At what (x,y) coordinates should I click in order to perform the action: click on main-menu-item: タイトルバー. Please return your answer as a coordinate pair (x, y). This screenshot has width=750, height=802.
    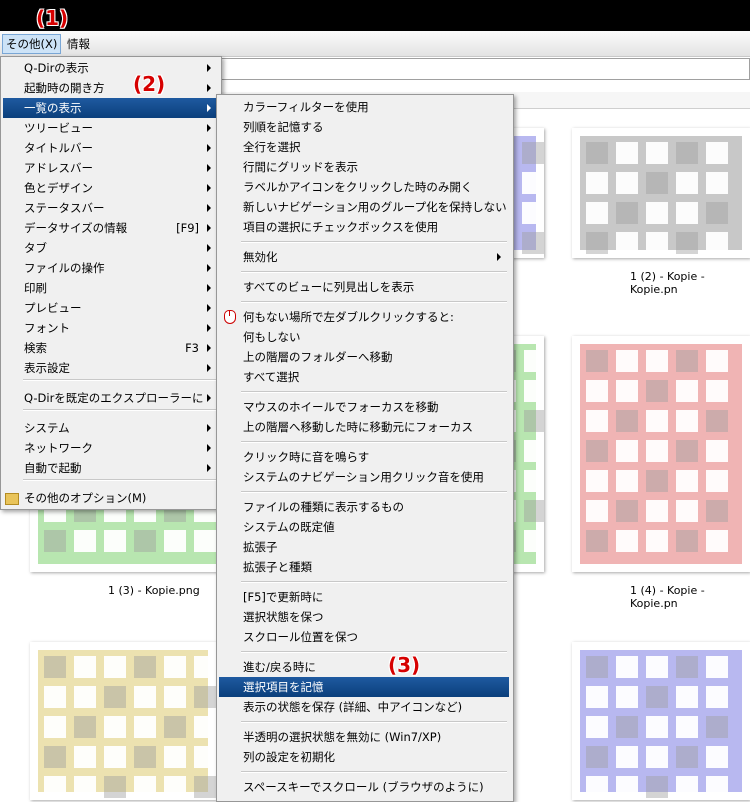
    Looking at the image, I should click on (110, 148).